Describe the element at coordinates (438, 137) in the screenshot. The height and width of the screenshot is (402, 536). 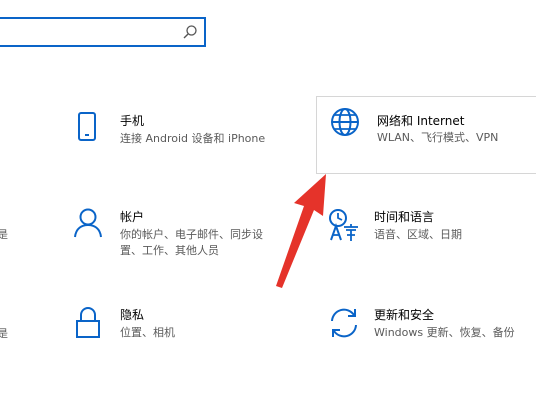
I see `tile-description: WLAN、飞行模式、VPN` at that location.